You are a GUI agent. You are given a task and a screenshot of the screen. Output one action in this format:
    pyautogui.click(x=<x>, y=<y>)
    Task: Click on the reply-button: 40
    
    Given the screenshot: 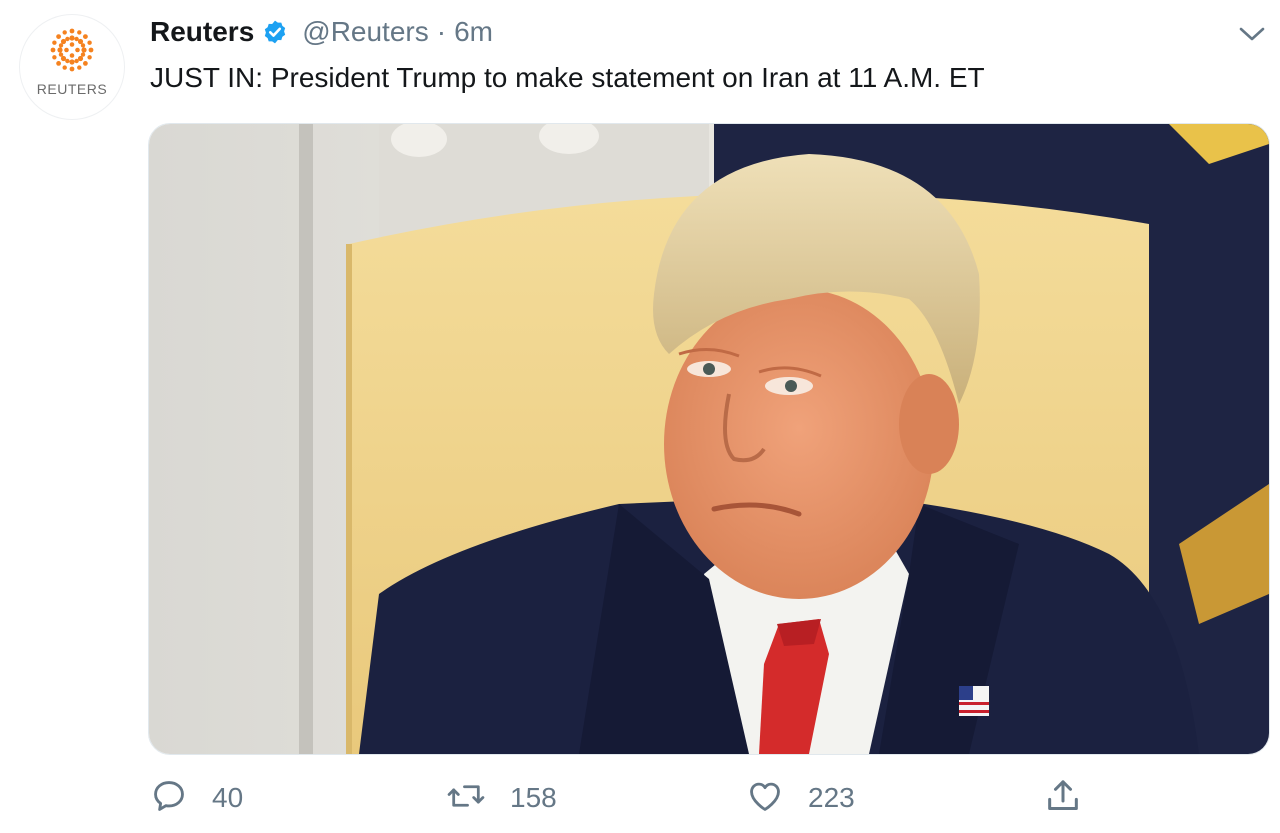 What is the action you would take?
    pyautogui.click(x=196, y=798)
    